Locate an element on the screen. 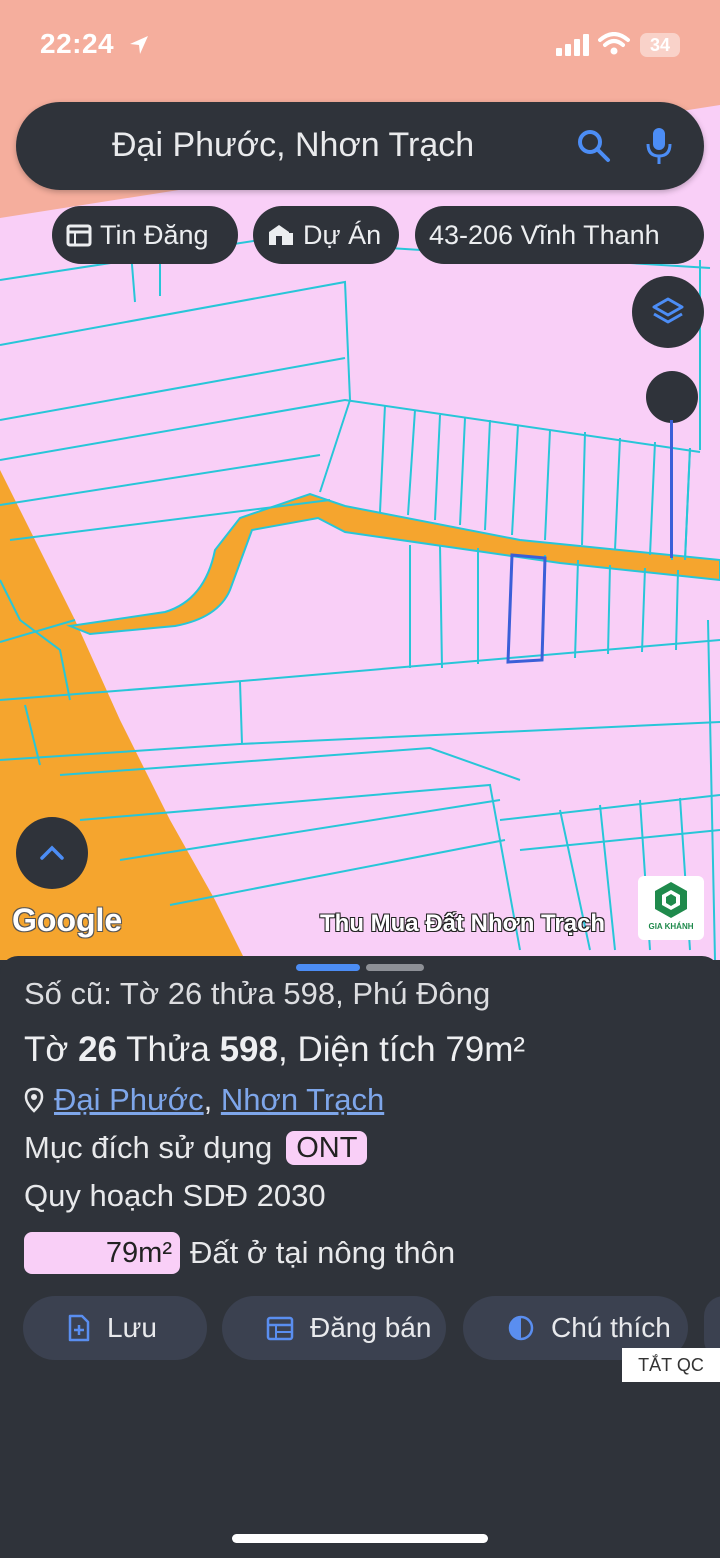 This screenshot has height=1558, width=720. parcel-title: Tờ 26 Thửa 598, Diện tích 79m² is located at coordinates (274, 1050).